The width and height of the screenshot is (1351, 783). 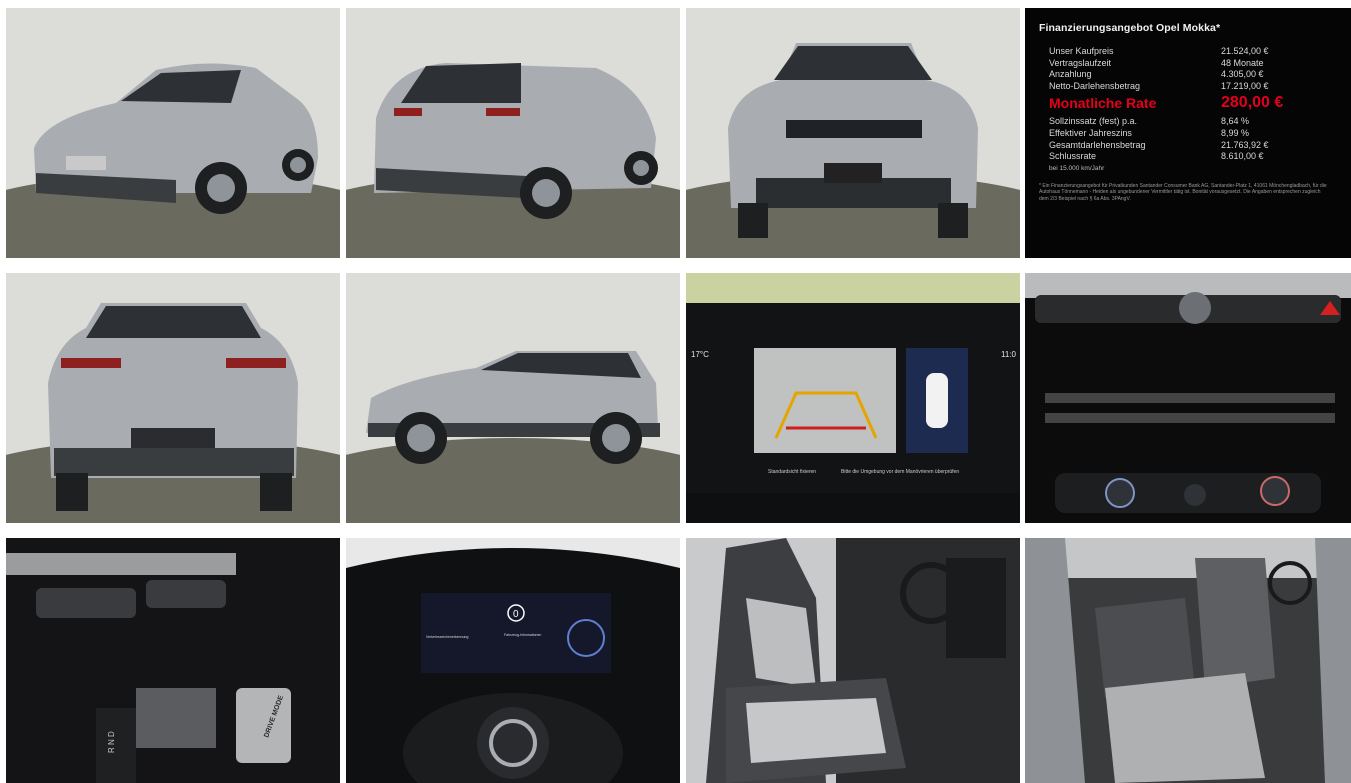 I want to click on photo-front-seats, so click(x=853, y=660).